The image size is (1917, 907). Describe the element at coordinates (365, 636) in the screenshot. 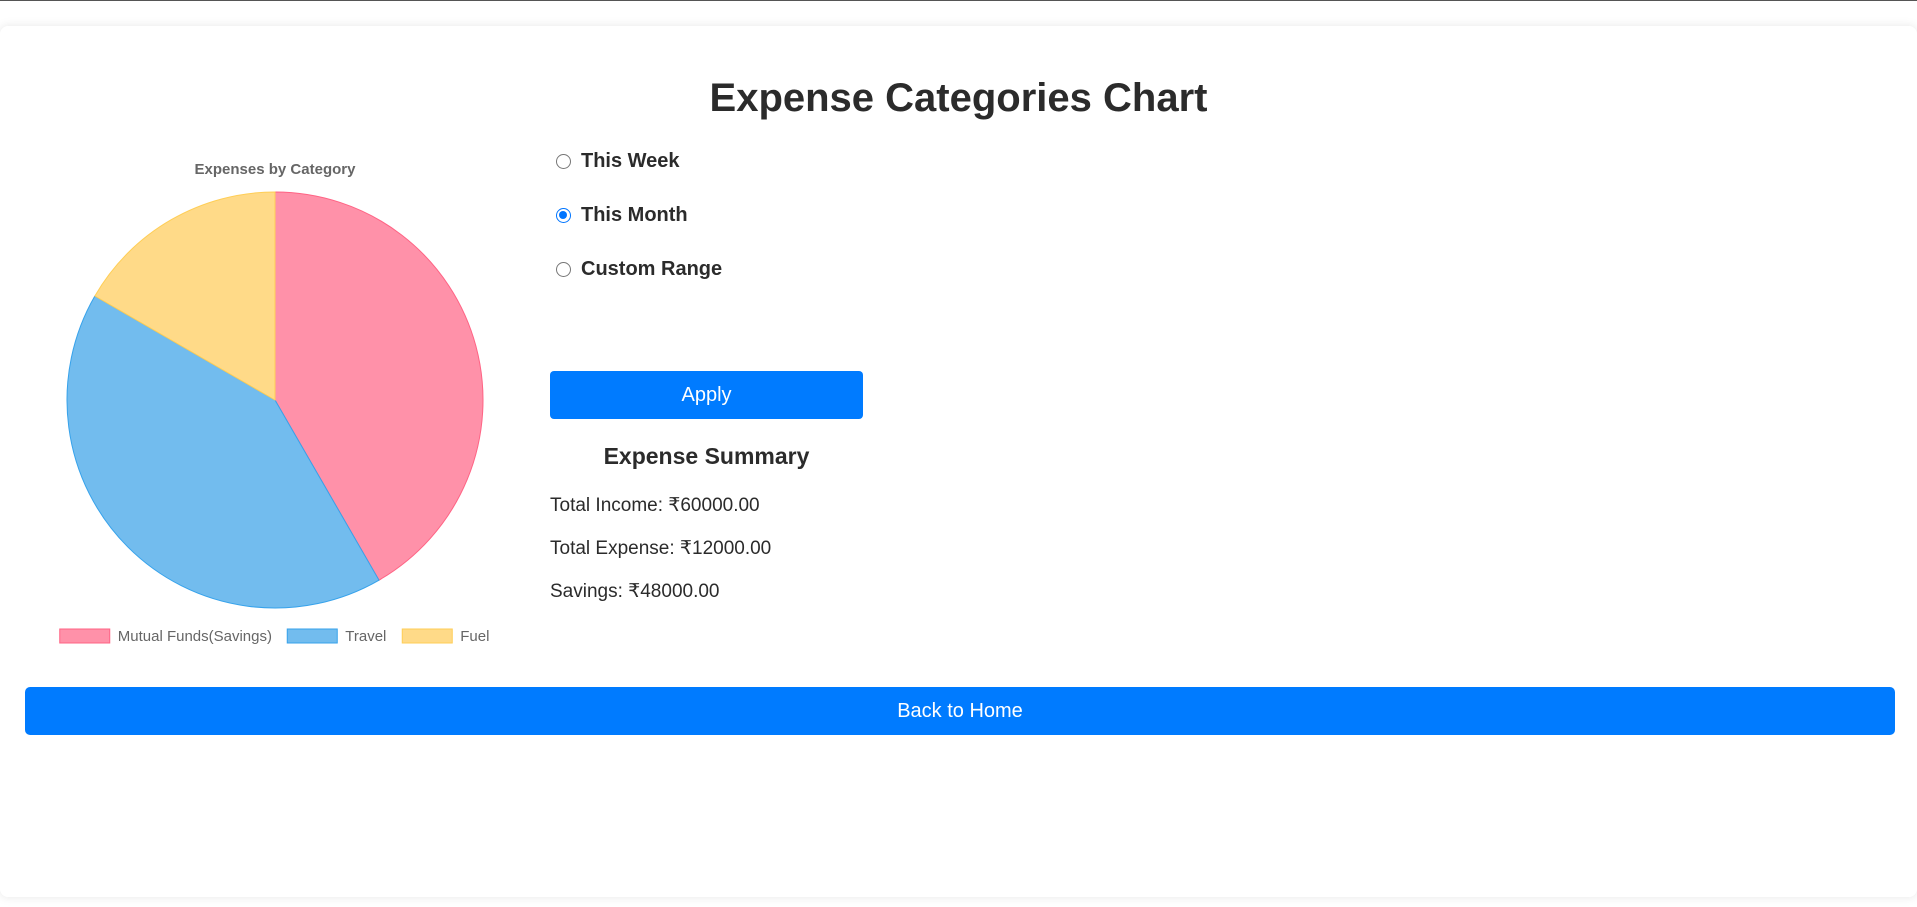

I see `legend-label: Travel` at that location.